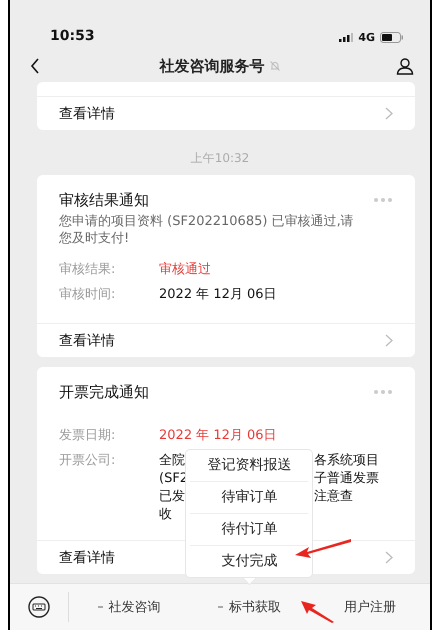 This screenshot has height=630, width=438. Describe the element at coordinates (346, 37) in the screenshot. I see `signal-icon` at that location.